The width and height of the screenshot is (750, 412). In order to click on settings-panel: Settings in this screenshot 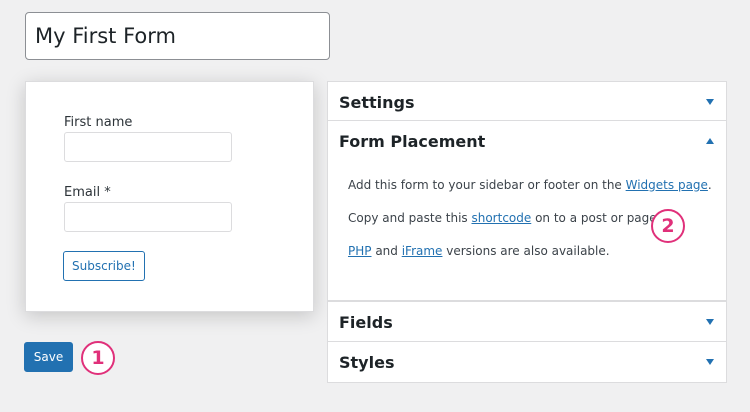, I will do `click(527, 102)`.